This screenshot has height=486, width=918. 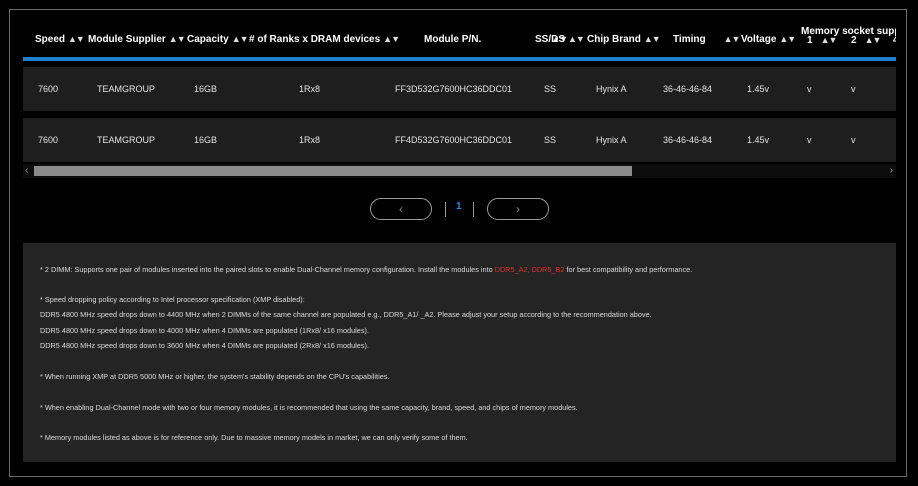 I want to click on col-timing: Timing ▲▼, so click(x=707, y=39).